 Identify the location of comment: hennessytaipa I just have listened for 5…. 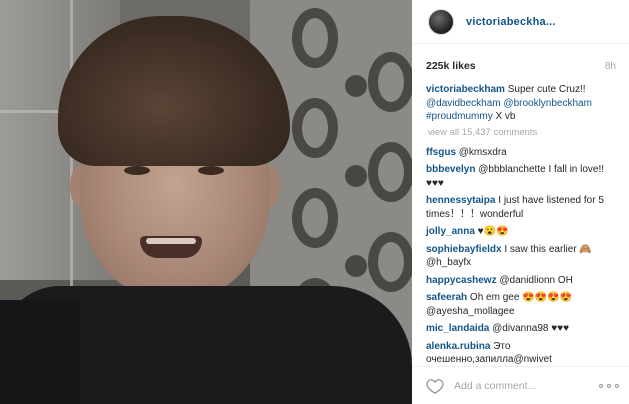
(524, 207).